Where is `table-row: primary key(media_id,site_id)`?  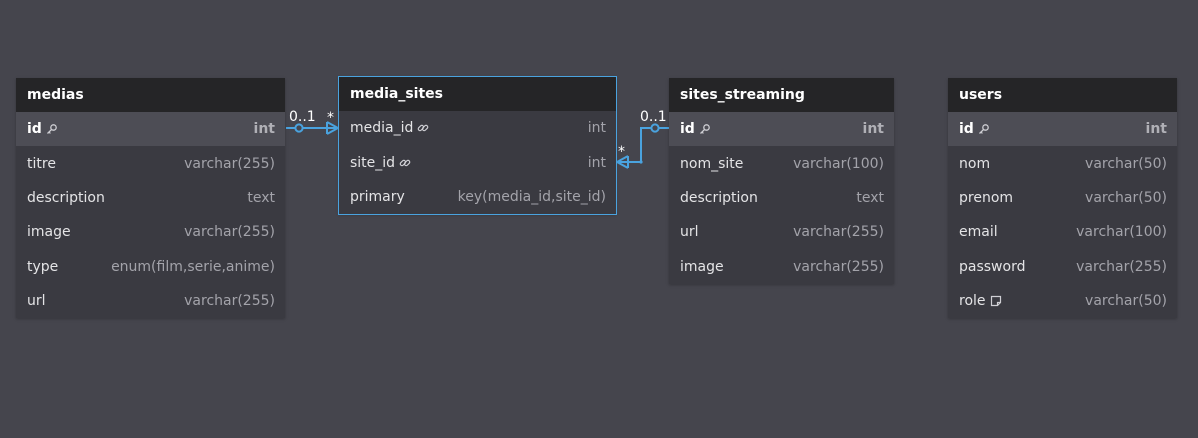 table-row: primary key(media_id,site_id) is located at coordinates (477, 197).